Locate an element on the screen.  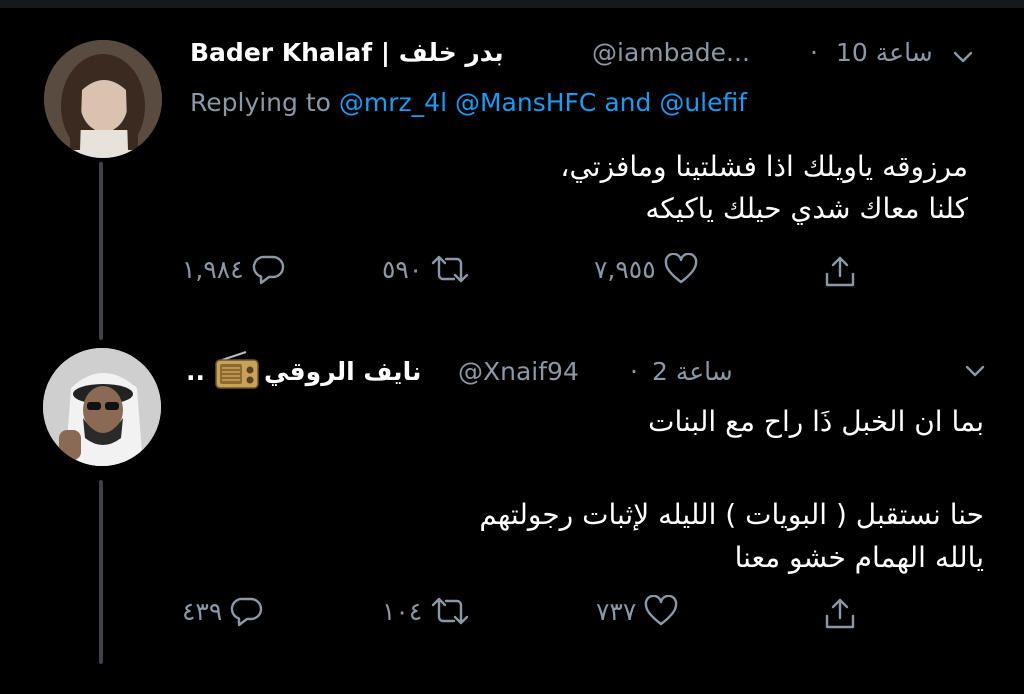
reply-count: ٤٣٩ is located at coordinates (202, 611).